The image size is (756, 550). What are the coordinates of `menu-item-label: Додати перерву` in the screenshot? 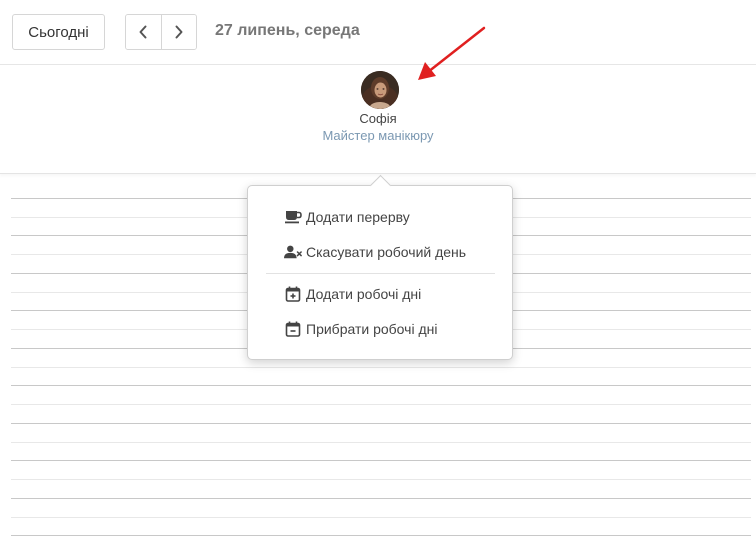 It's located at (358, 217).